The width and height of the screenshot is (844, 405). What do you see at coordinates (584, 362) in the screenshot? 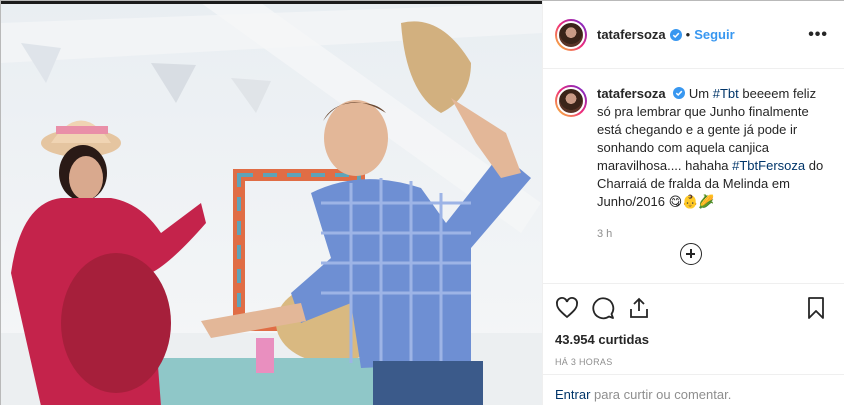
I see `post-date: HÁ 3 HORAS` at bounding box center [584, 362].